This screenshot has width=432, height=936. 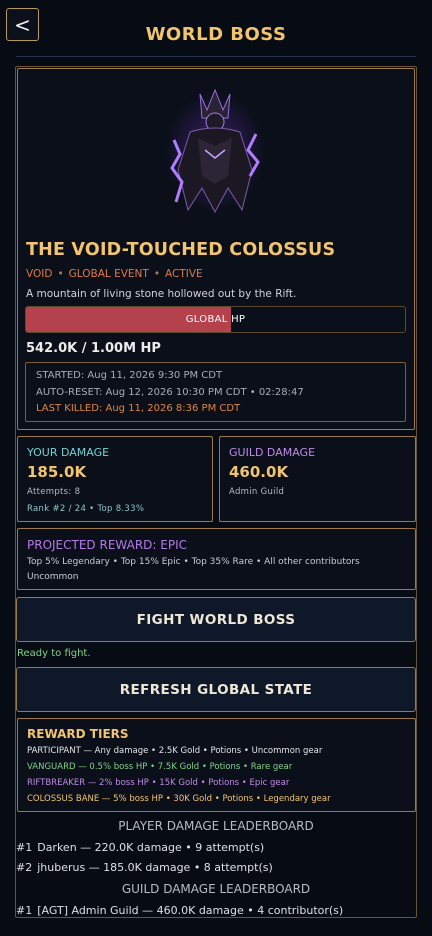 I want to click on your-damage-value: 185.0K, so click(x=57, y=472).